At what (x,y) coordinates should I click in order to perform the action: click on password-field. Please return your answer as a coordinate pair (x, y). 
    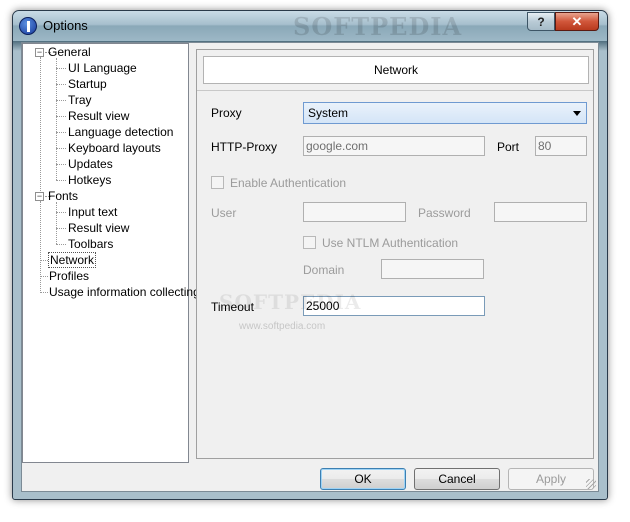
    Looking at the image, I should click on (540, 212).